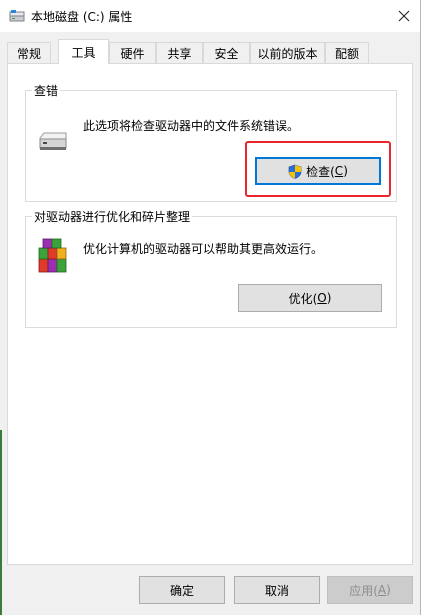  I want to click on ok-button: 确定, so click(182, 590).